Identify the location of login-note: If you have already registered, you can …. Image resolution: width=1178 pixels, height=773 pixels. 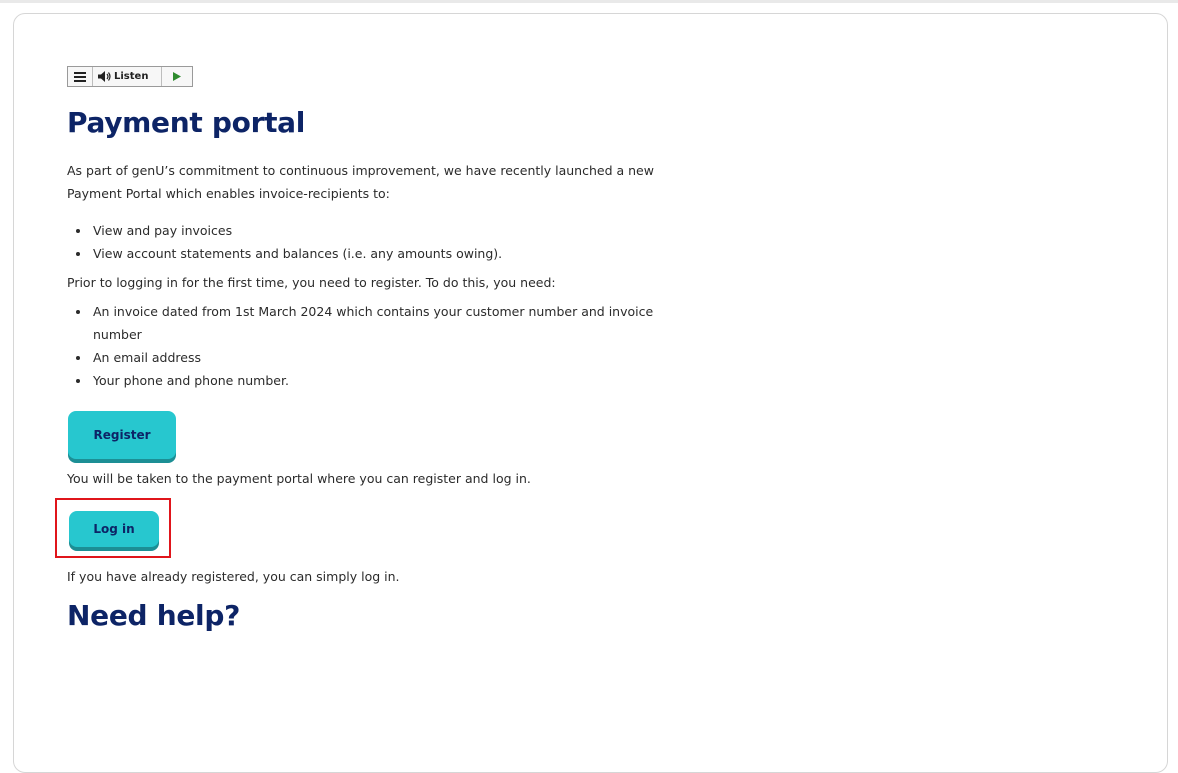
(233, 576).